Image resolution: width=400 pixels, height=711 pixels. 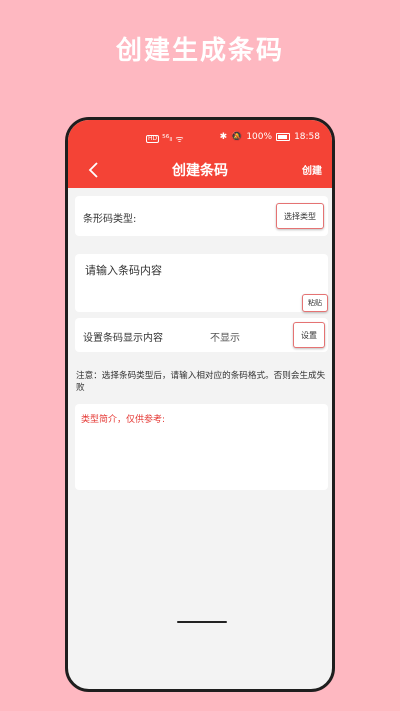 What do you see at coordinates (201, 382) in the screenshot?
I see `notice-text: 注意：选择条码类型后，请输入相对应的条码格式。否则会生成失败` at bounding box center [201, 382].